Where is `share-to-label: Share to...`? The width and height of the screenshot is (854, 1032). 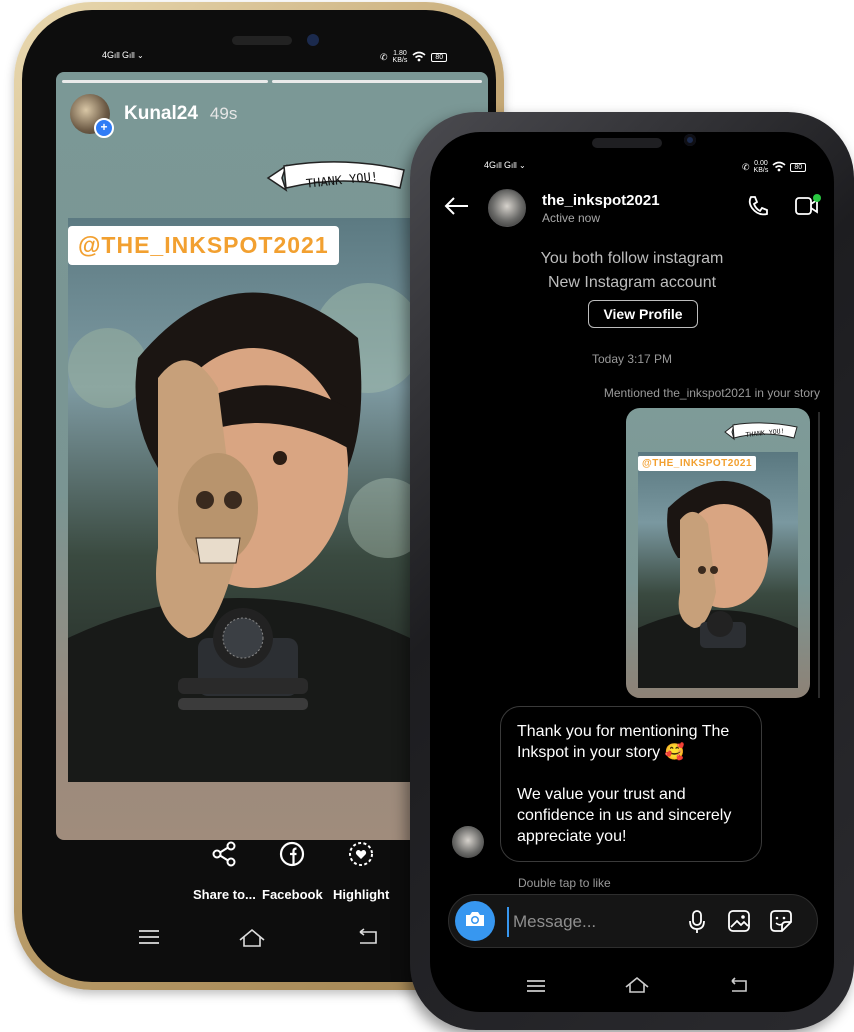 share-to-label: Share to... is located at coordinates (224, 894).